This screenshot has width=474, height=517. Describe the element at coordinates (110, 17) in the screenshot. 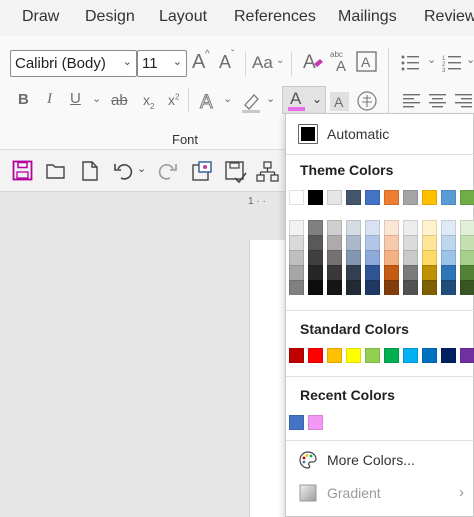

I see `tab-design: Design` at that location.